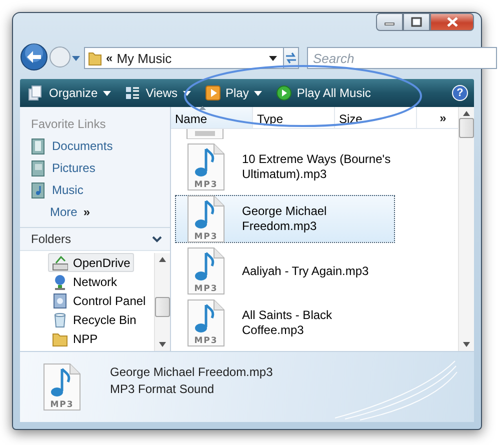  Describe the element at coordinates (60, 300) in the screenshot. I see `control-panel-icon` at that location.